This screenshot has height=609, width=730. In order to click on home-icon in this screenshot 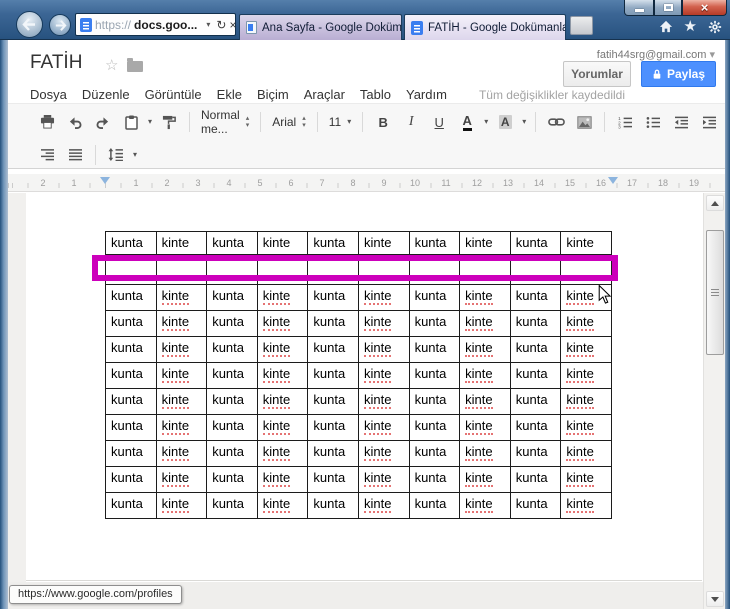, I will do `click(666, 26)`.